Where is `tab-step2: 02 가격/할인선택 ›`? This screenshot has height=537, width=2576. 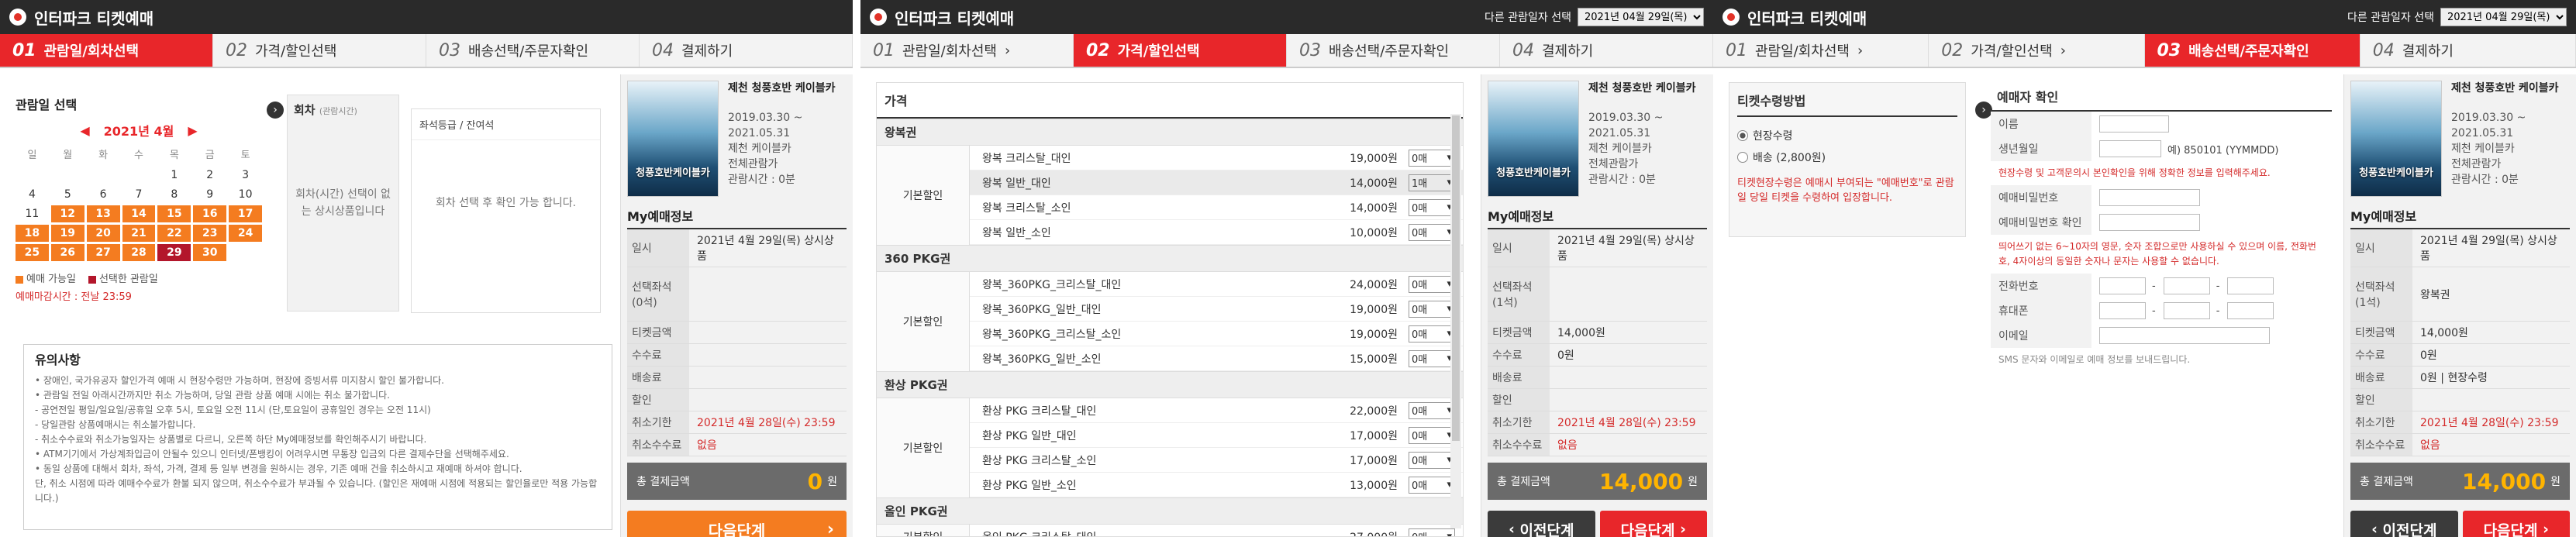
tab-step2: 02 가격/할인선택 › is located at coordinates (2037, 50).